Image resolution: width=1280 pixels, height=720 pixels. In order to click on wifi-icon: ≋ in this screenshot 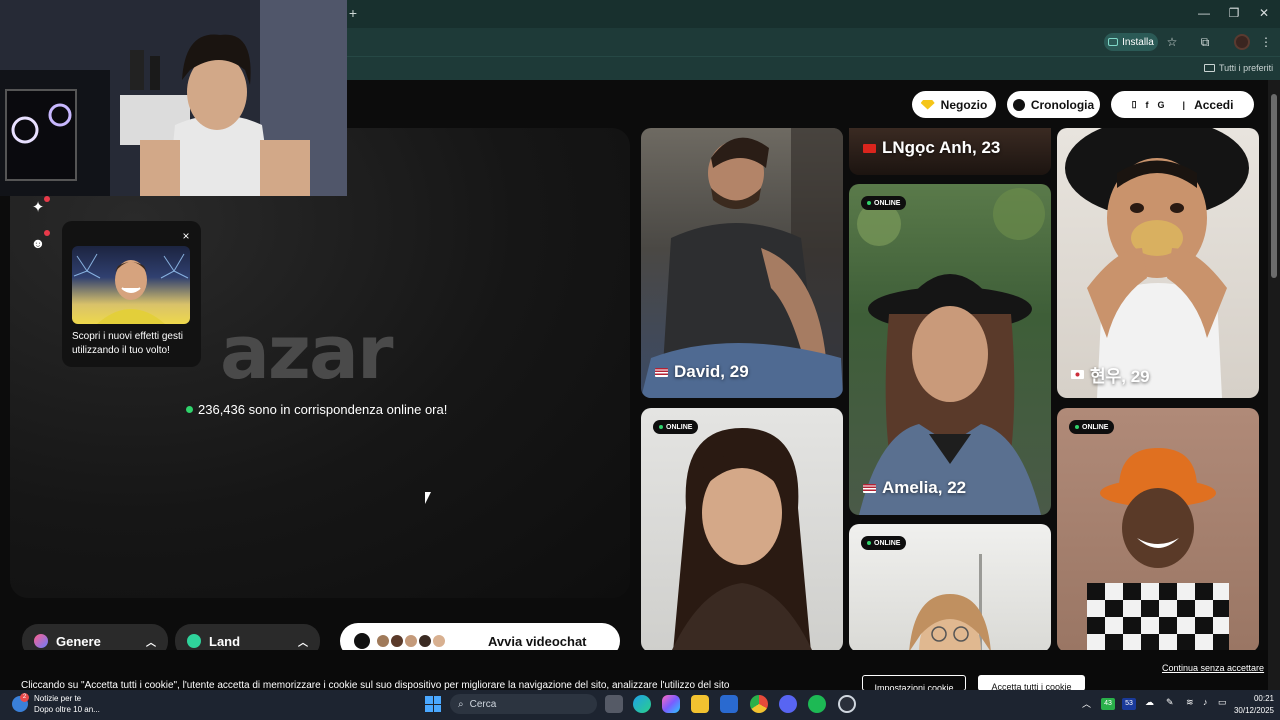, I will do `click(1190, 702)`.